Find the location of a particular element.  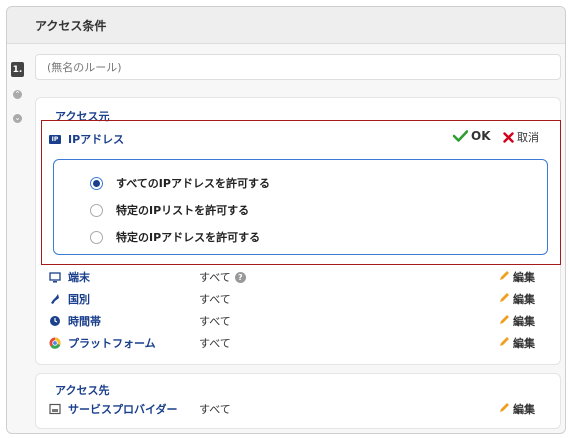

row-platform: プラットフォーム すべて 編集 is located at coordinates (299, 343).